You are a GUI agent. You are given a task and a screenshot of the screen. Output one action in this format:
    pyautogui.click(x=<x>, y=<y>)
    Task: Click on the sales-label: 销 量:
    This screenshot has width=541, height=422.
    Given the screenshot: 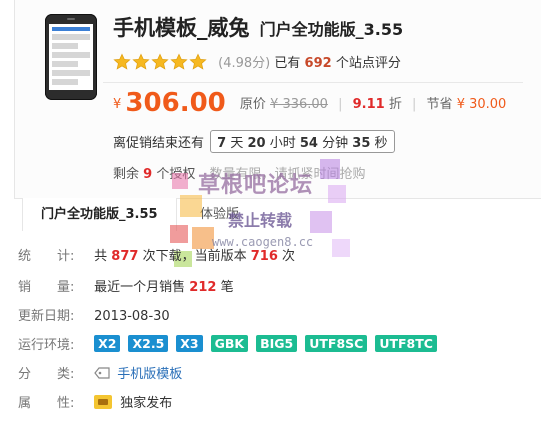 What is the action you would take?
    pyautogui.click(x=46, y=287)
    